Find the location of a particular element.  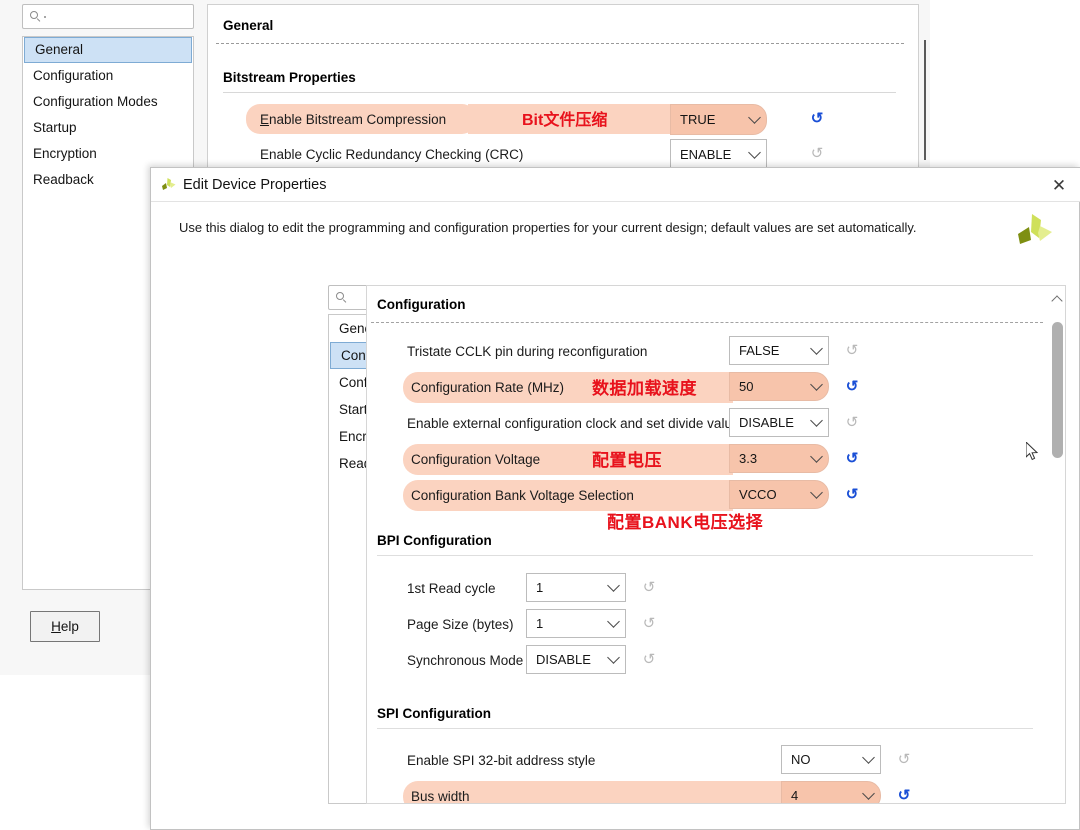

value-combobox: 4 is located at coordinates (831, 792).